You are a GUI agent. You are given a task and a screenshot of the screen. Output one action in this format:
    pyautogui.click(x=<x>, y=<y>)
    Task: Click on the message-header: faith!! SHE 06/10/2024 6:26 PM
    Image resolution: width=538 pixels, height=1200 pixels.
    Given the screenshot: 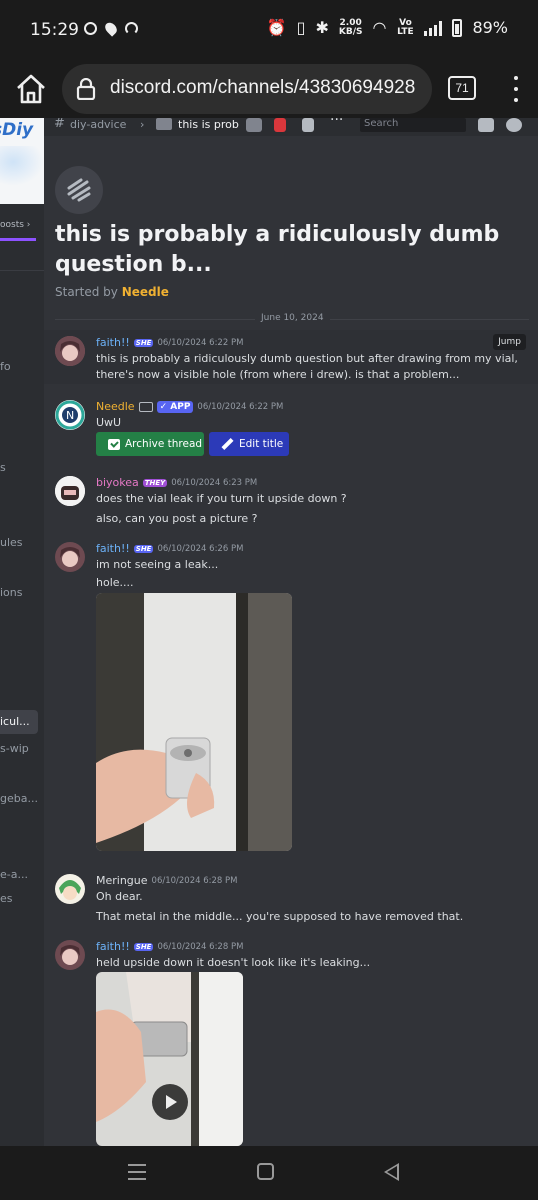 What is the action you would take?
    pyautogui.click(x=169, y=548)
    